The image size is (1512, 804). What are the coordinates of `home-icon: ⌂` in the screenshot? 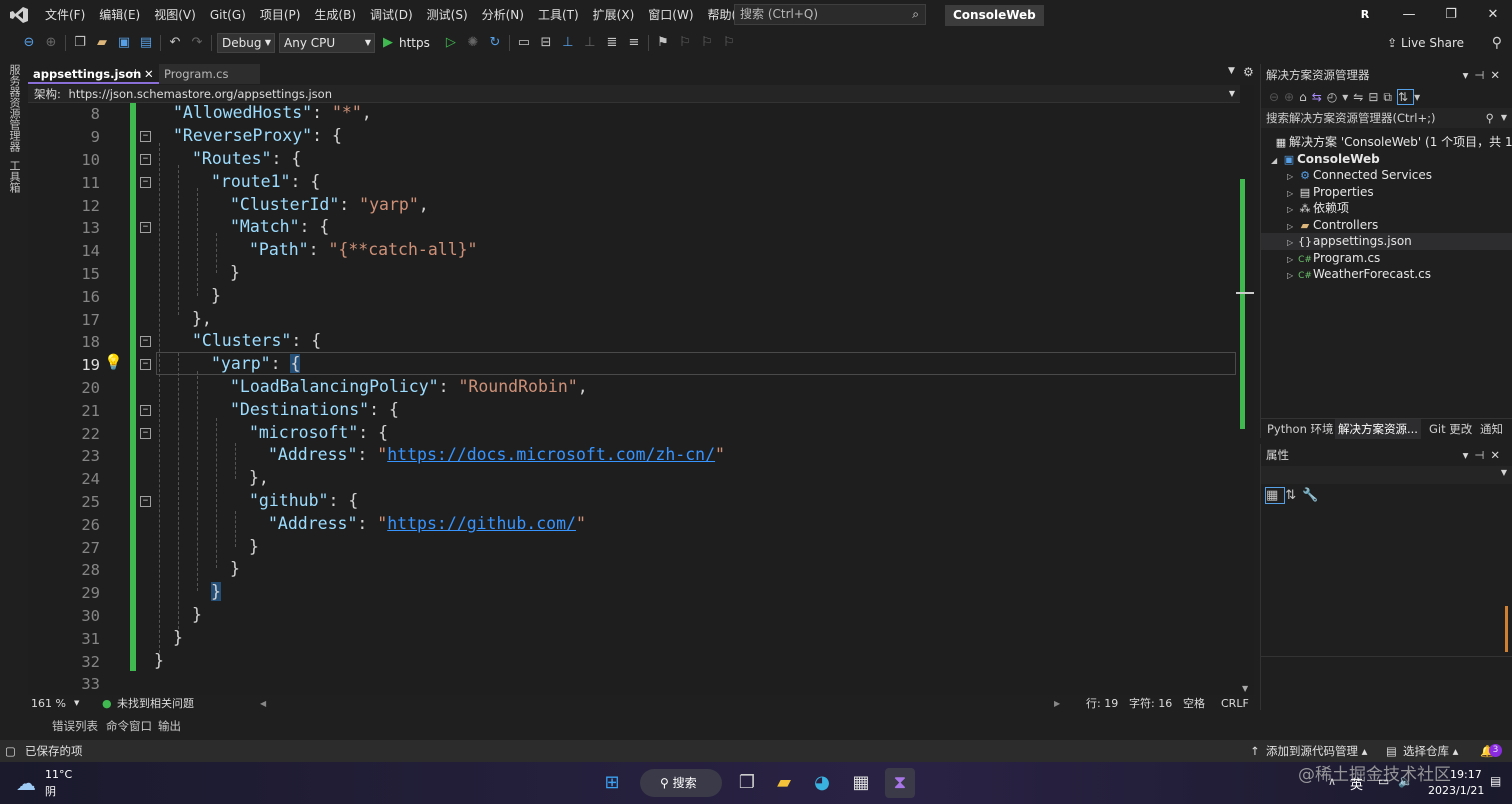 It's located at (1305, 97).